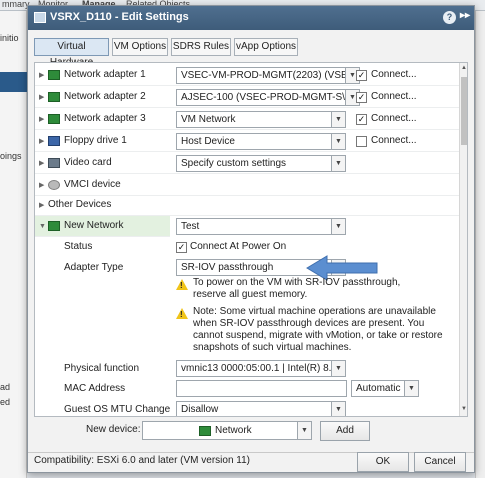  Describe the element at coordinates (88, 162) in the screenshot. I see `device-label: Video card` at that location.